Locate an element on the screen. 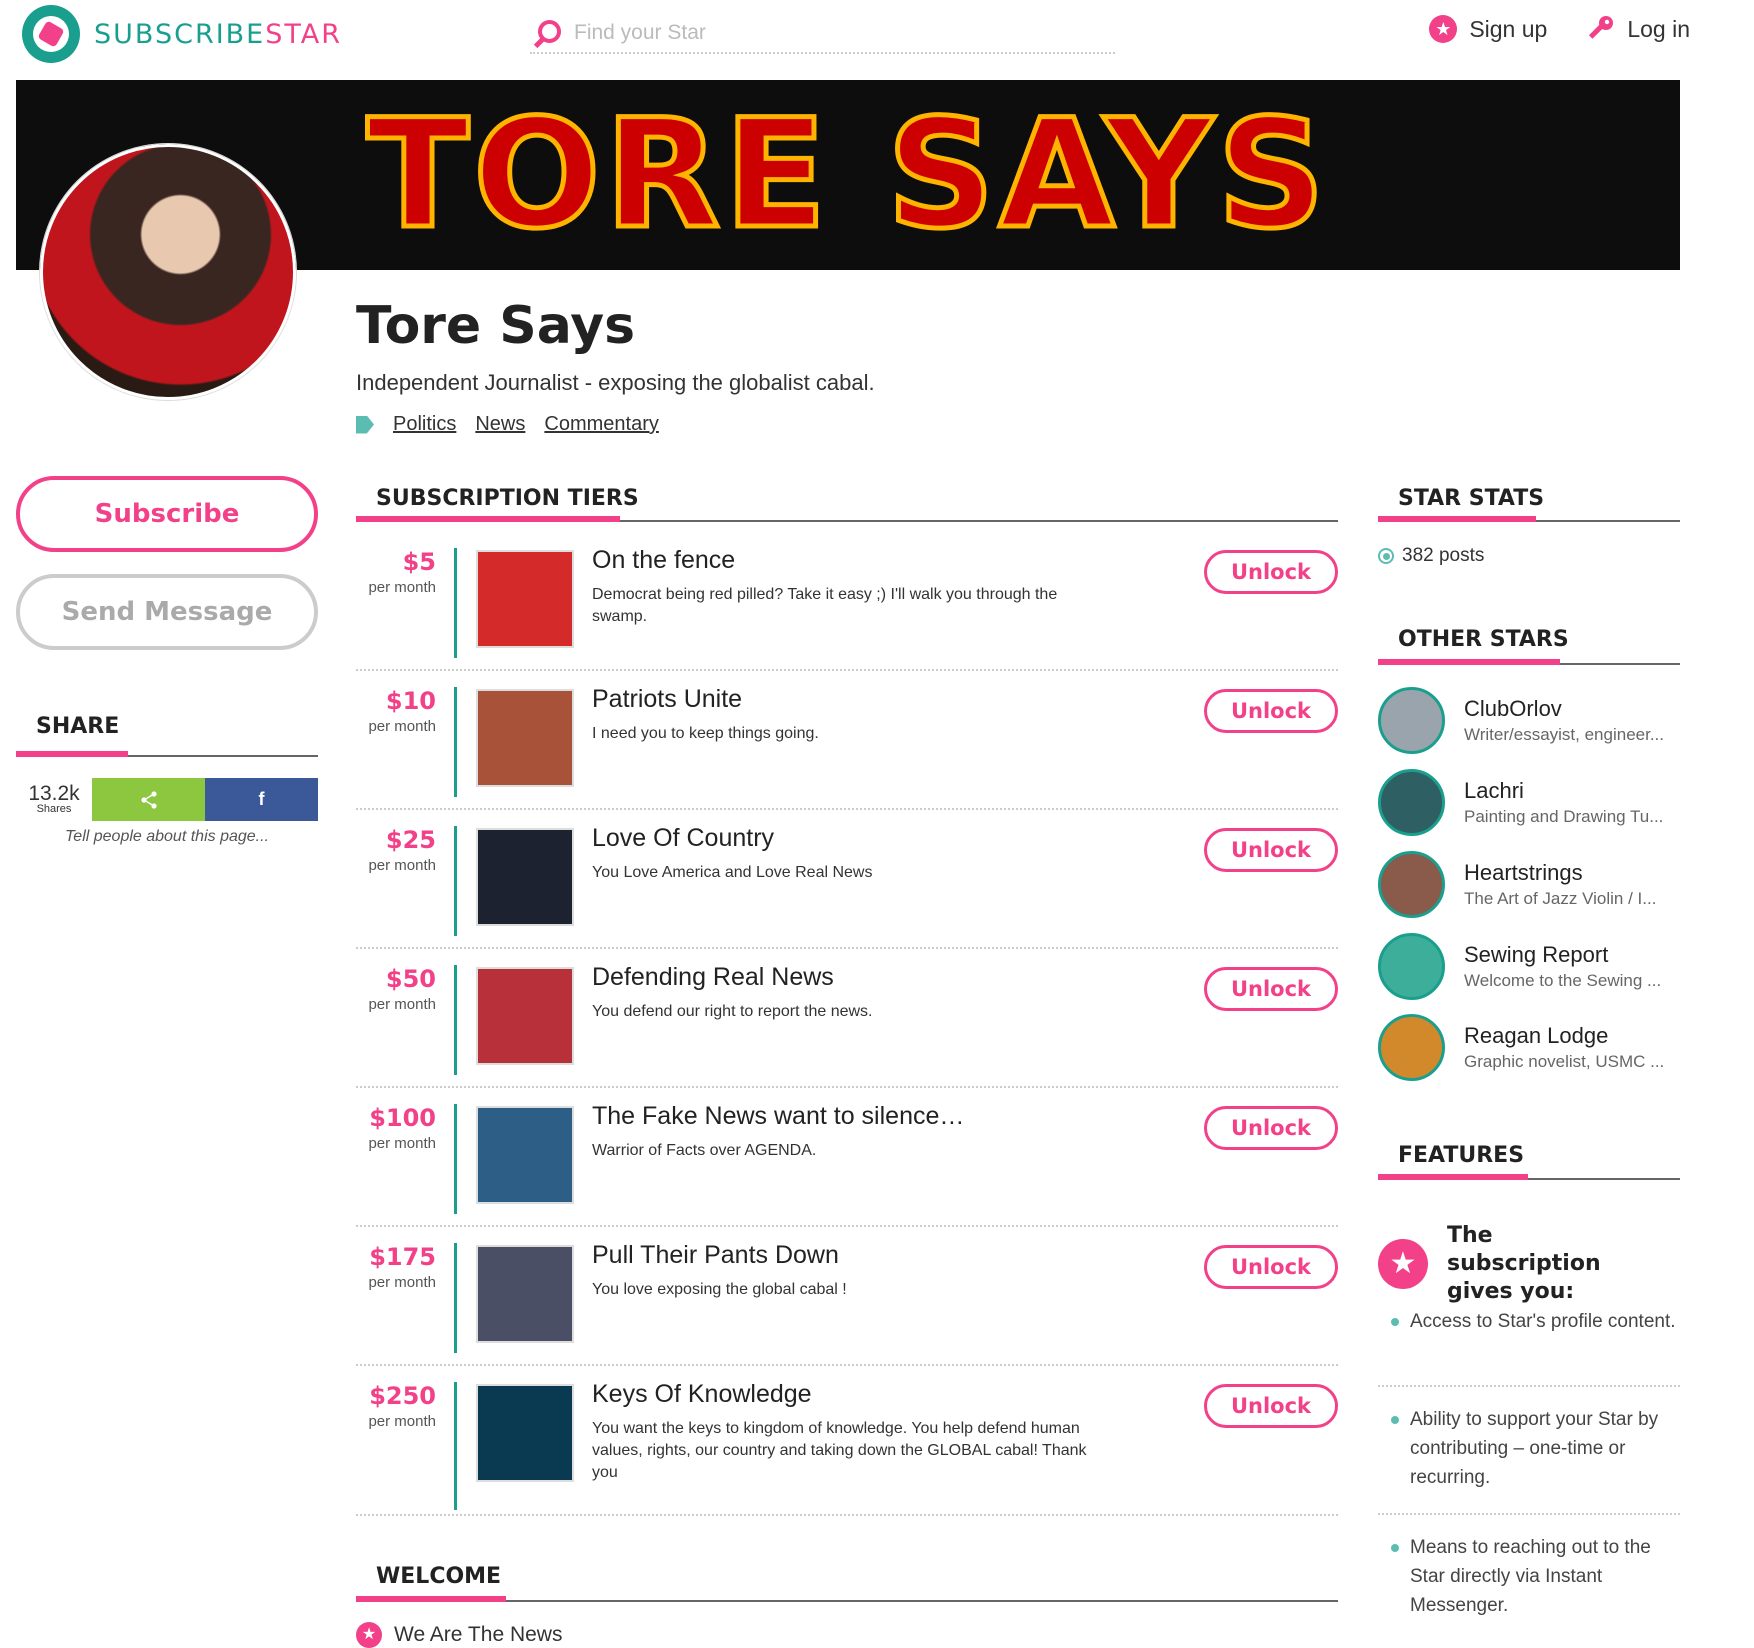 This screenshot has width=1754, height=1648. logo-icon is located at coordinates (51, 34).